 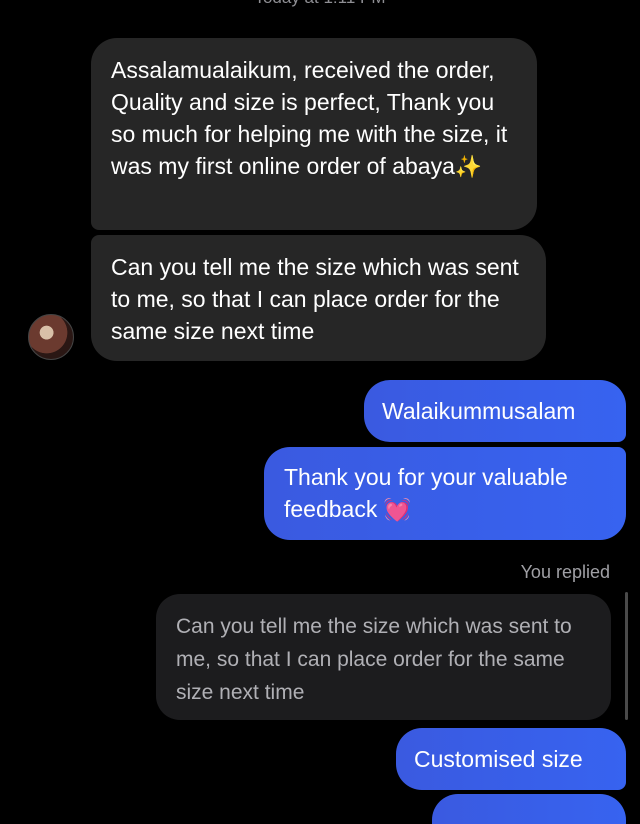 I want to click on conversation-timestamp: Today at 1:11 PM, so click(x=320, y=4).